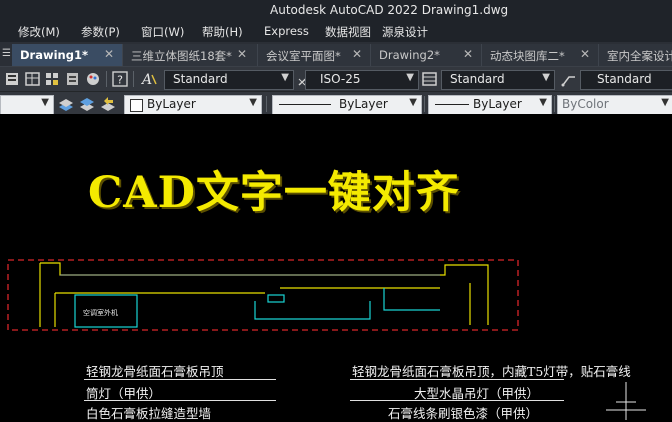 This screenshot has width=672, height=422. Describe the element at coordinates (200, 79) in the screenshot. I see `text-style-value: Standard` at that location.